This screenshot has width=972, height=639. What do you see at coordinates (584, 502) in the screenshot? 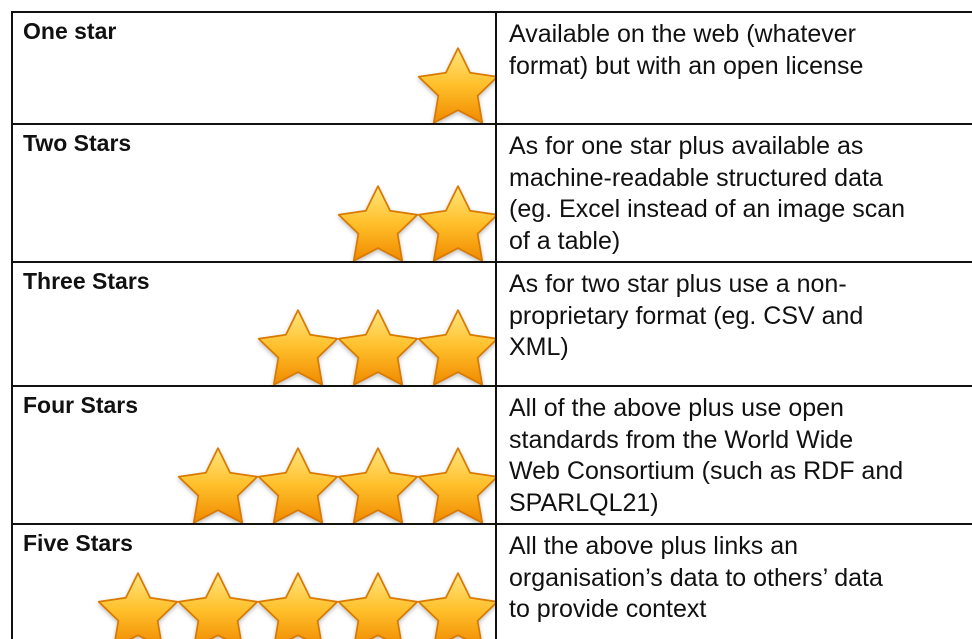
I see `description-line: SPARLQL21)` at bounding box center [584, 502].